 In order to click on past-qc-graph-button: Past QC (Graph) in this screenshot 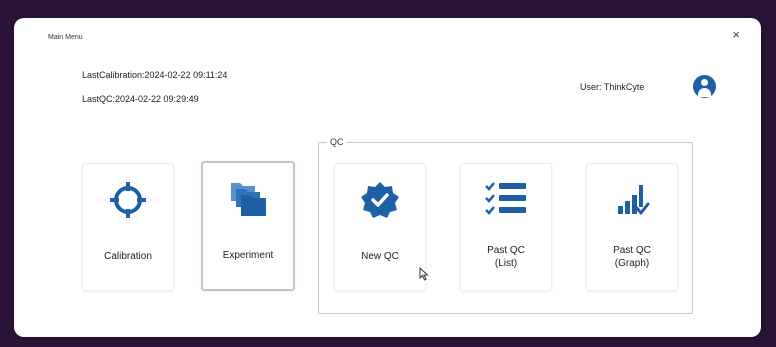, I will do `click(632, 227)`.